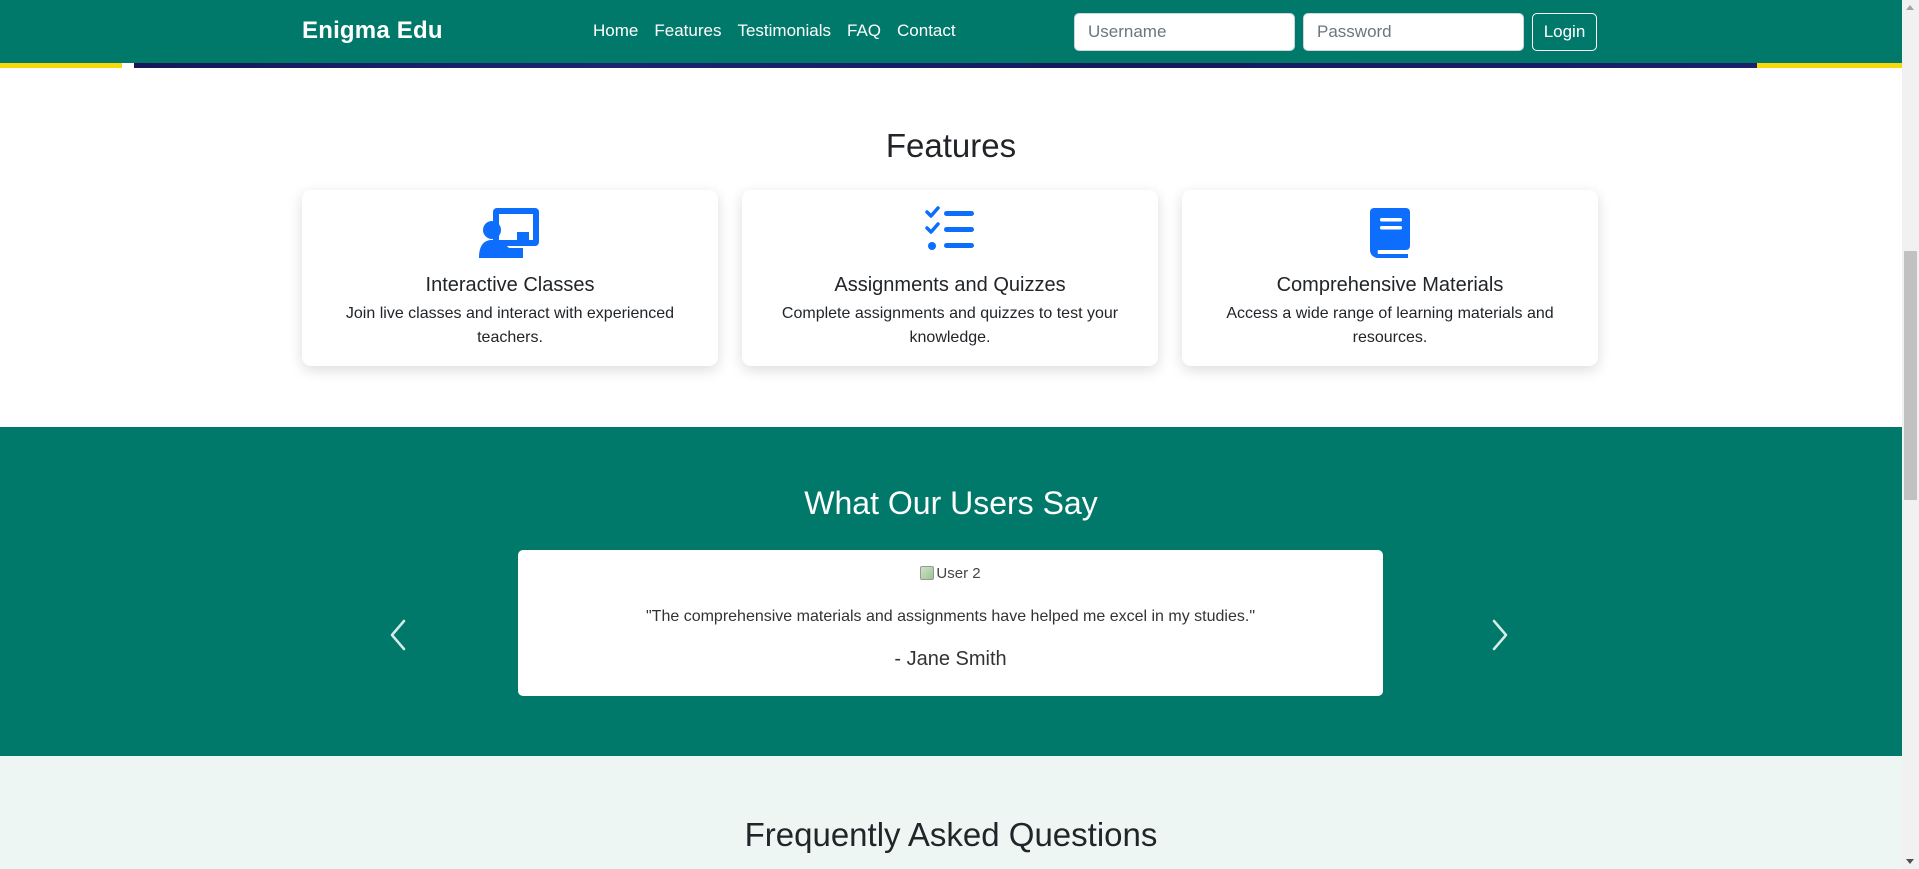 Image resolution: width=1919 pixels, height=869 pixels. What do you see at coordinates (1910, 861) in the screenshot?
I see `scroll-down-arrow` at bounding box center [1910, 861].